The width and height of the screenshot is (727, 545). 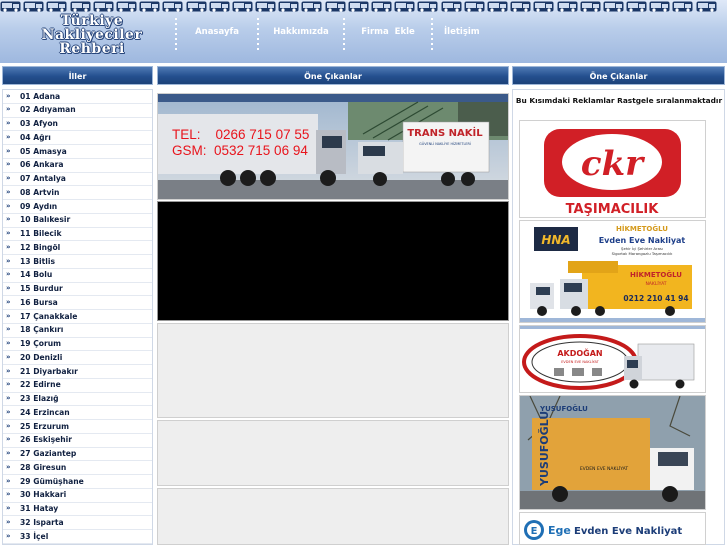 I want to click on city-label: 01 Adana, so click(x=40, y=96).